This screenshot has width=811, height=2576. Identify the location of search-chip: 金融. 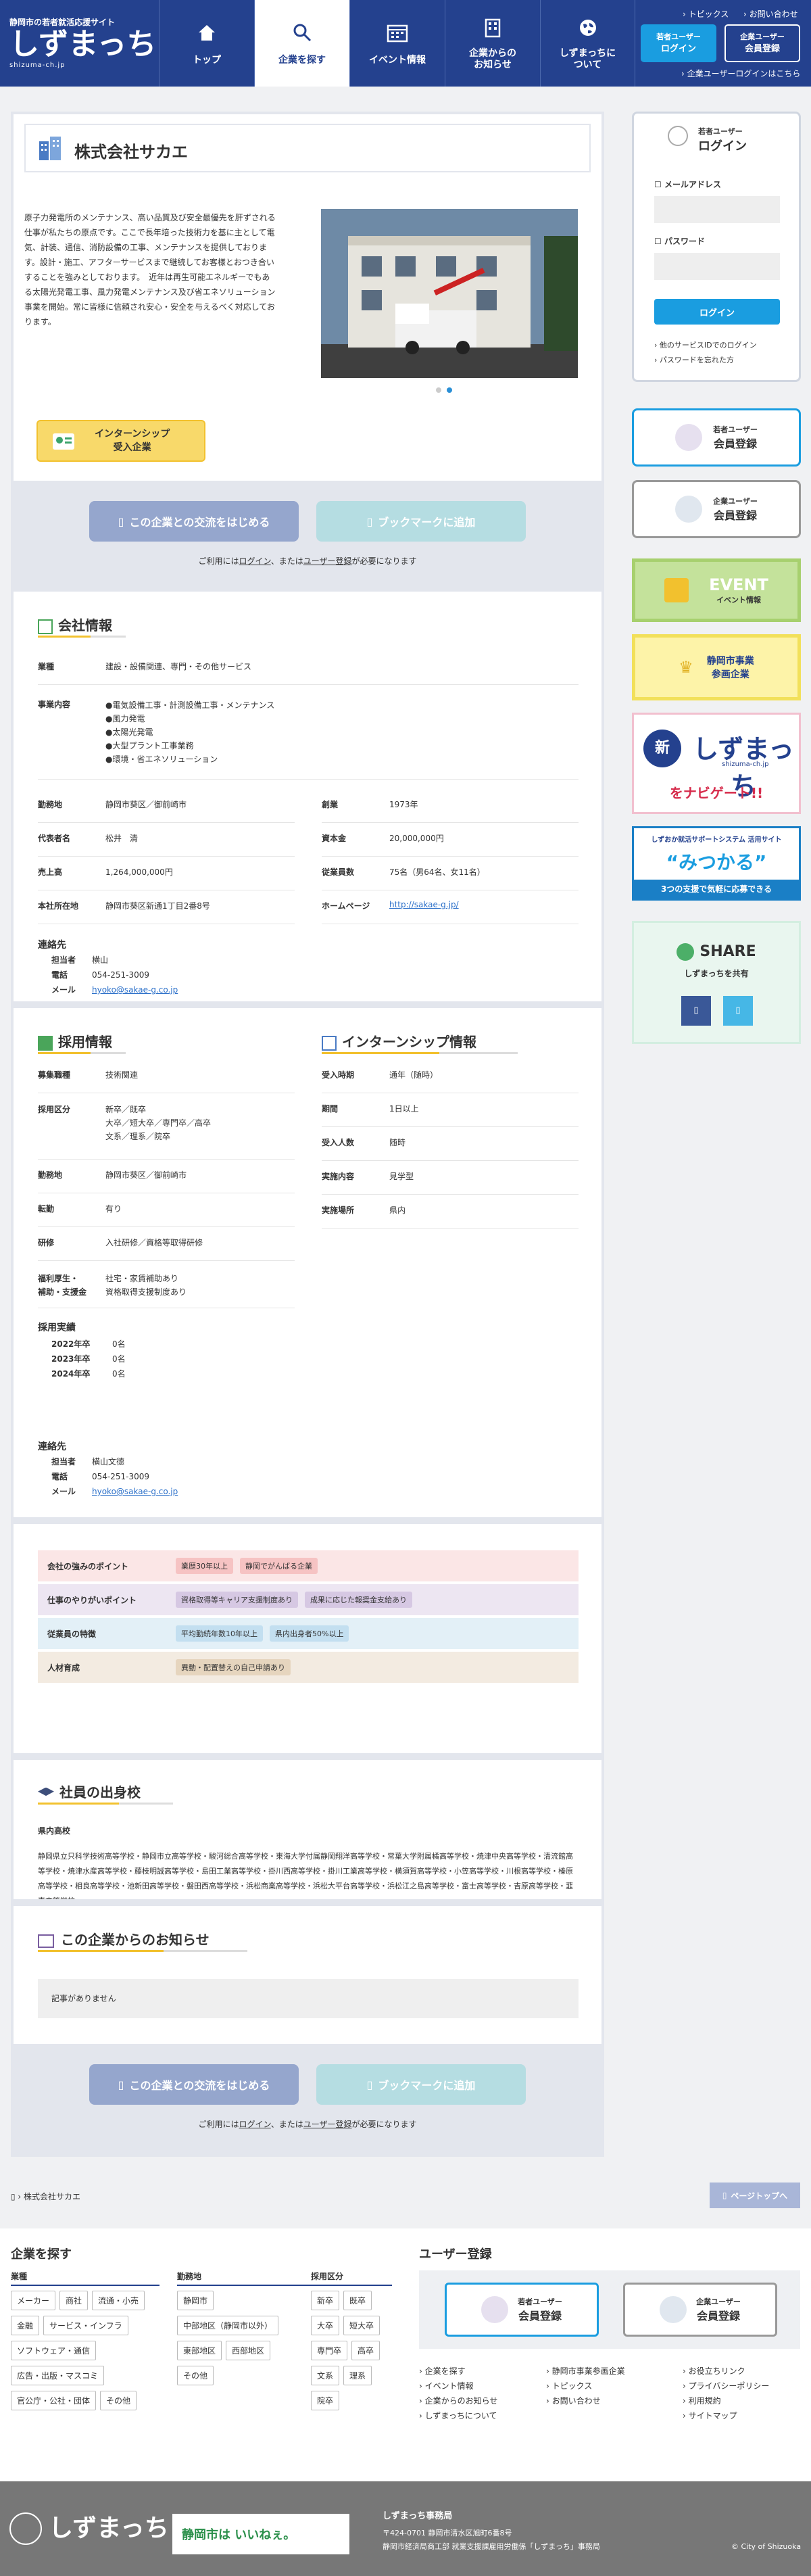
(25, 2325).